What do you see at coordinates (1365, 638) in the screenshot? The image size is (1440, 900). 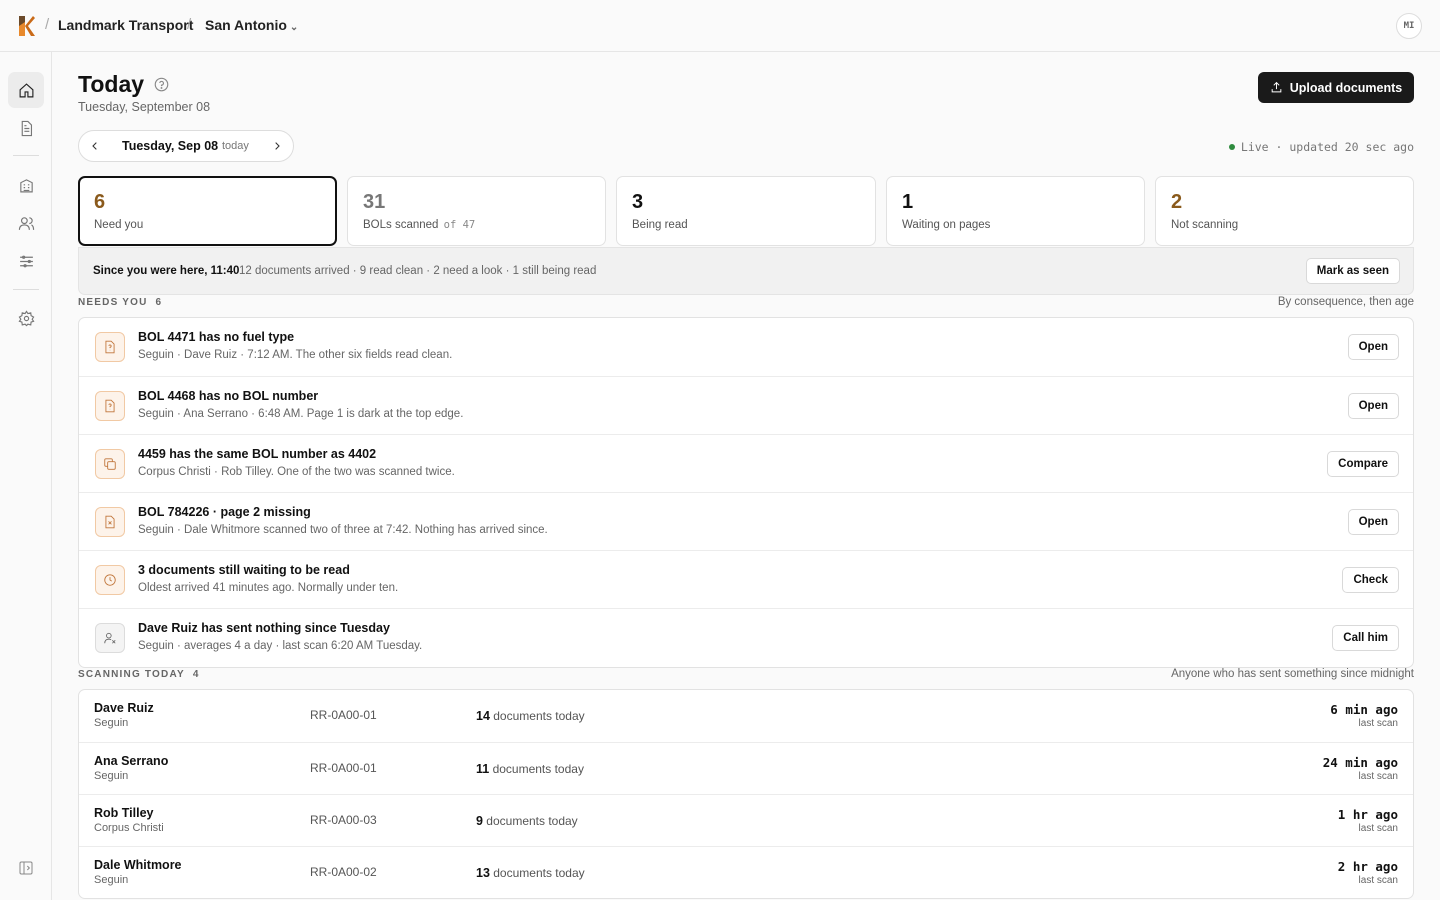 I see `call-him-button: Call him` at bounding box center [1365, 638].